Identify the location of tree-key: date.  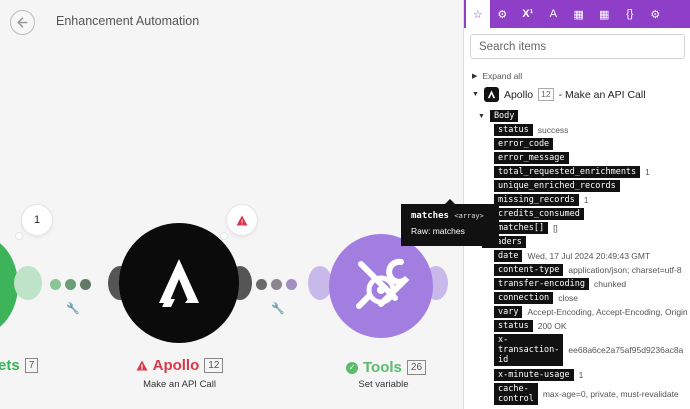
(508, 256).